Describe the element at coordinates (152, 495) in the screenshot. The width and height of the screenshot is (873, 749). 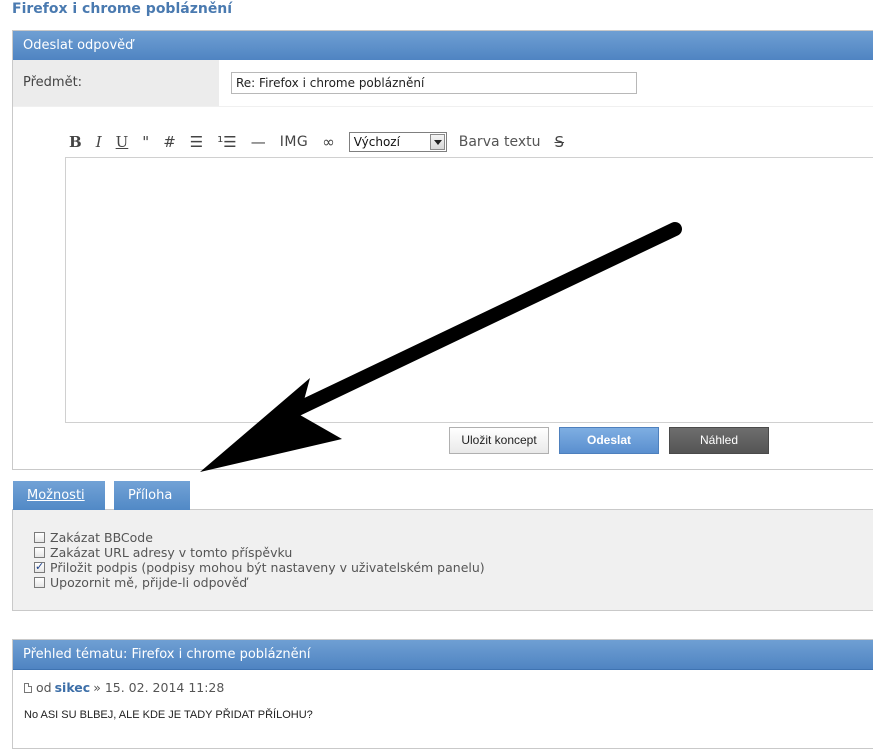
I see `tab-attachment: Příloha` at that location.